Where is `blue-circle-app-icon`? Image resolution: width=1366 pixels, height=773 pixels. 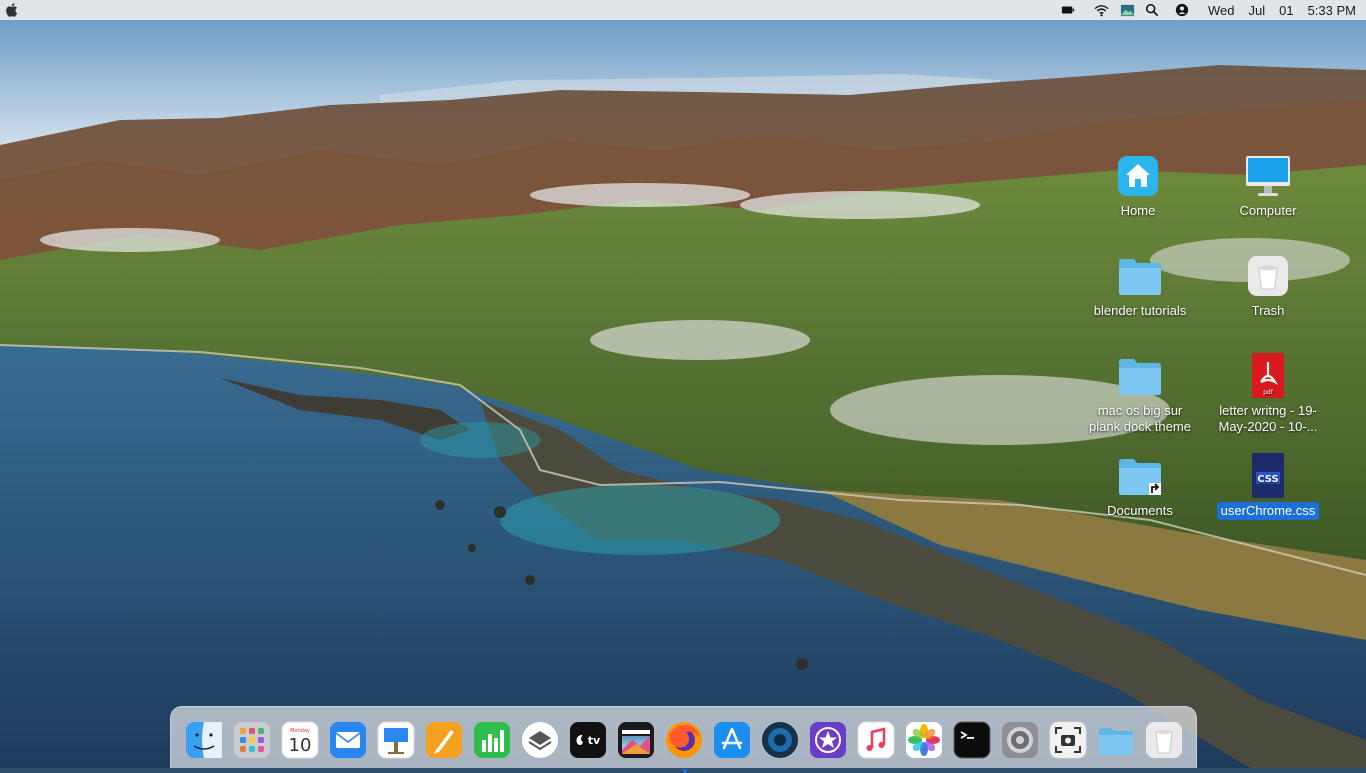 blue-circle-app-icon is located at coordinates (780, 740).